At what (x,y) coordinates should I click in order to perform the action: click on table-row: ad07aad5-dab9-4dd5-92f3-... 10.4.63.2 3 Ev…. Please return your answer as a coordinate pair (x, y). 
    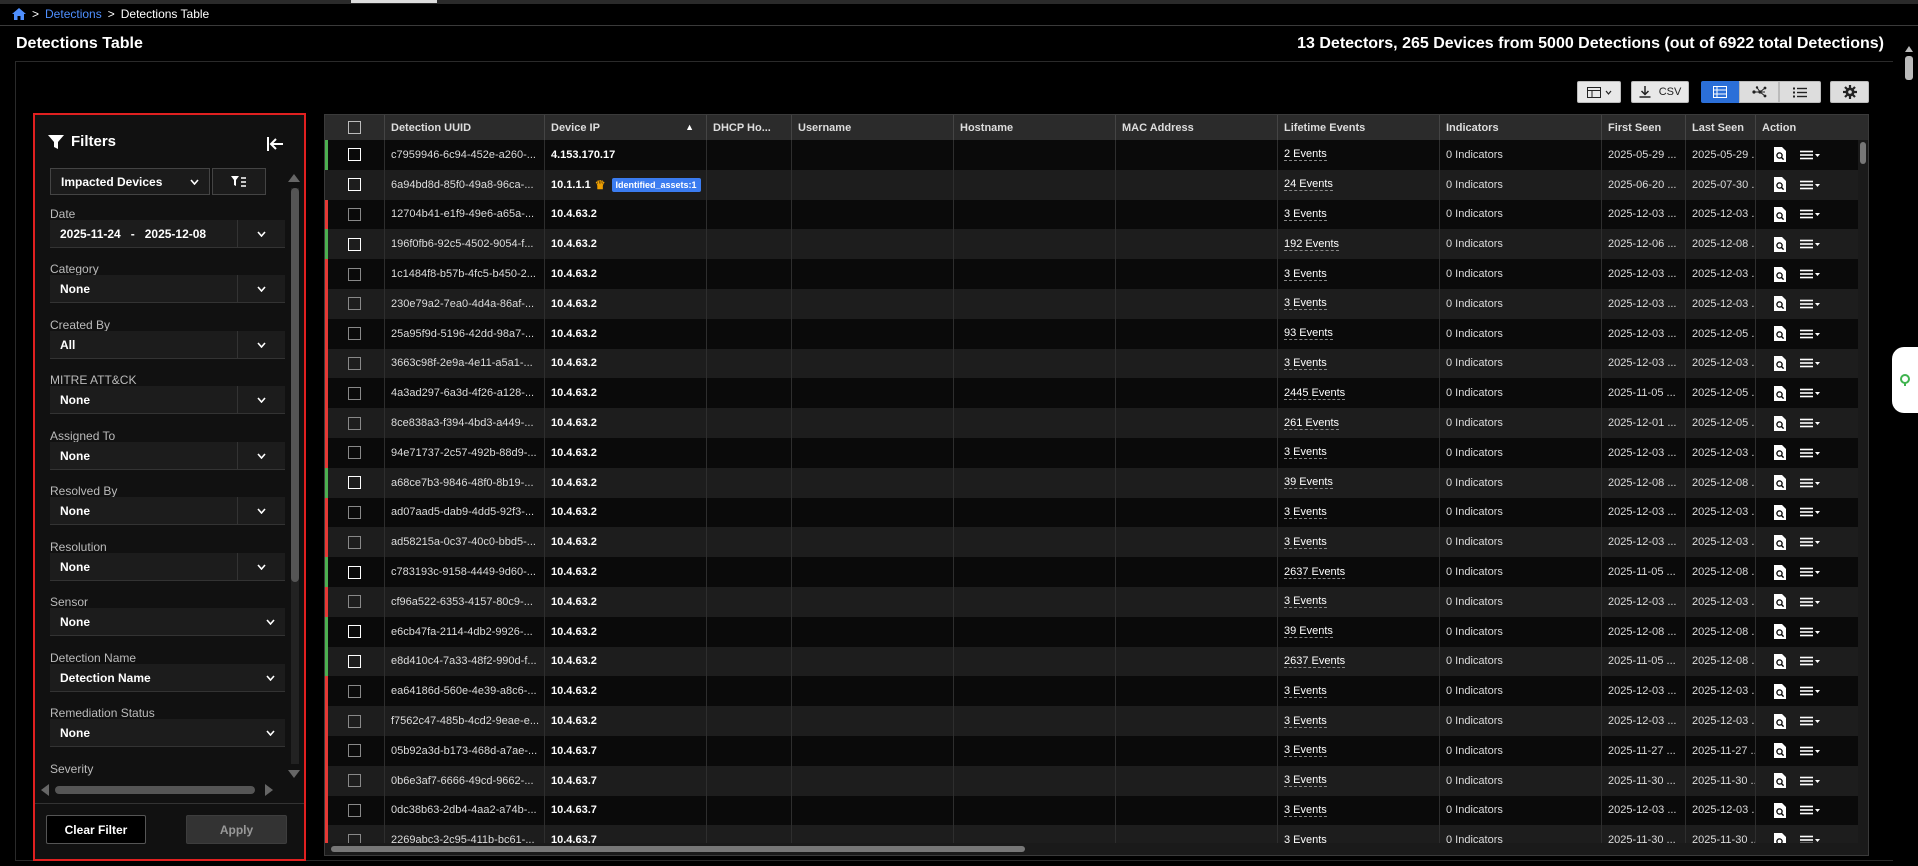
    Looking at the image, I should click on (1096, 512).